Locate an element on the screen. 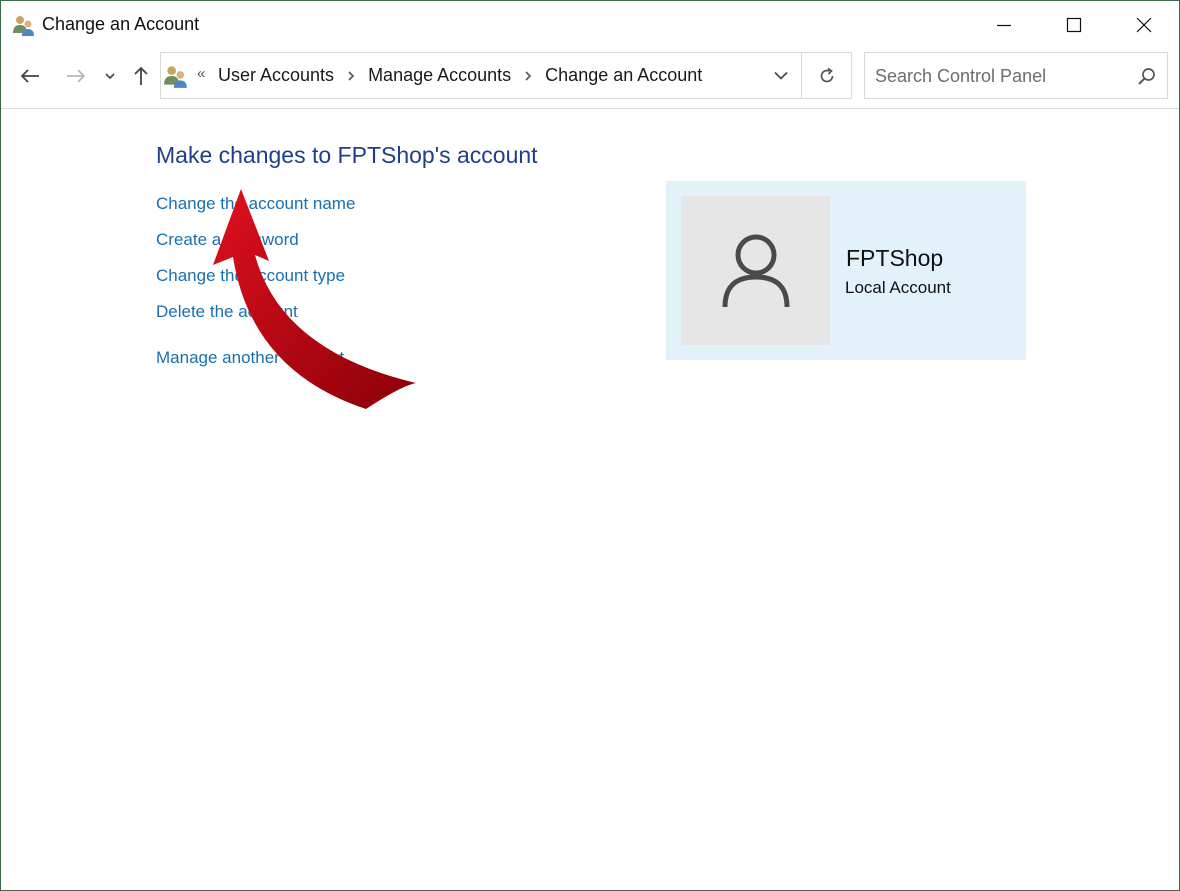  annotation-arrow-icon is located at coordinates (314, 299).